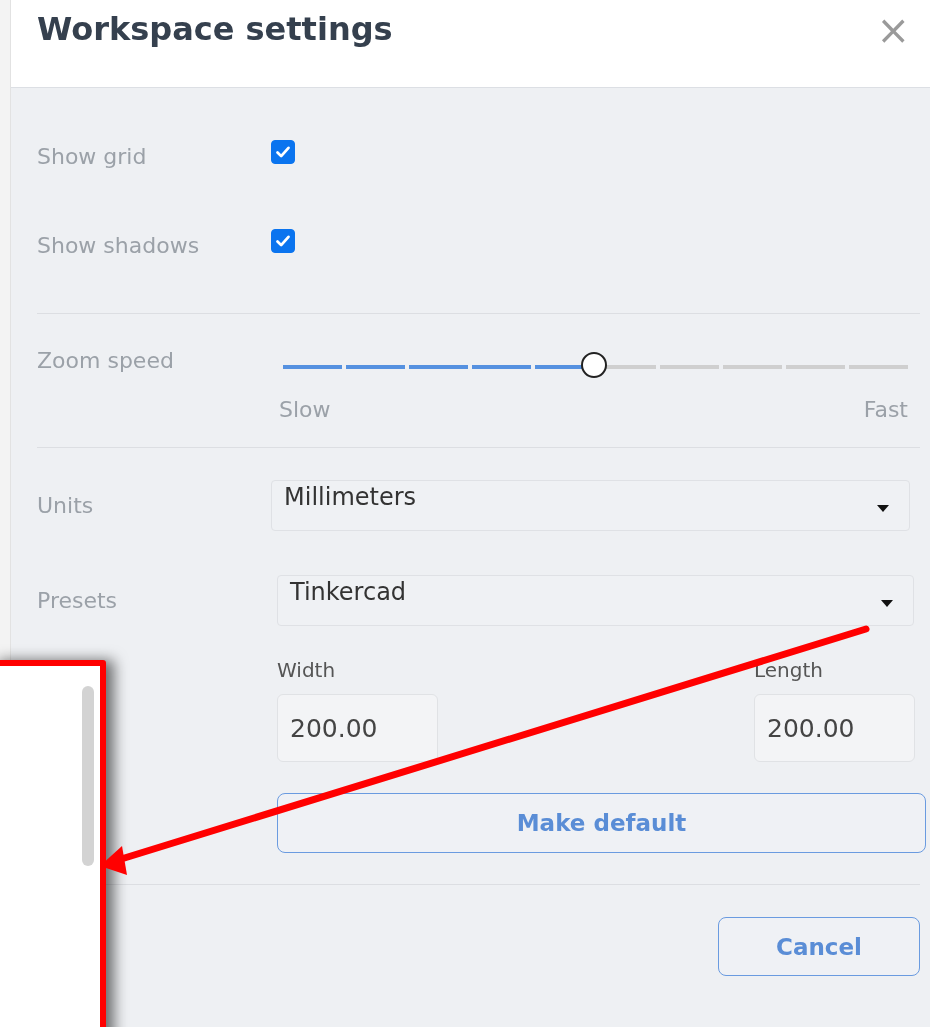 The width and height of the screenshot is (930, 1027). What do you see at coordinates (92, 156) in the screenshot?
I see `setting-label: Show grid` at bounding box center [92, 156].